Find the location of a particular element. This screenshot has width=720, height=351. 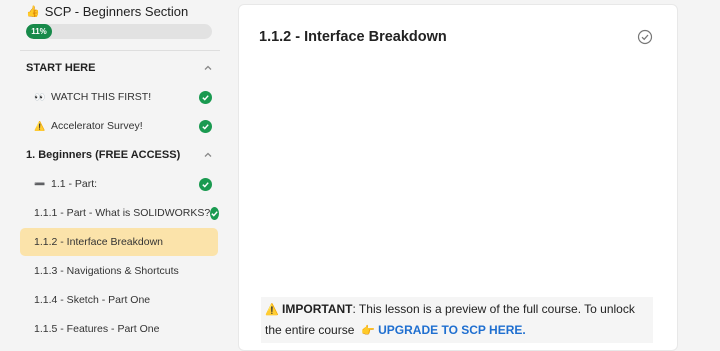

thumbs-up-icon: 👍 is located at coordinates (33, 12).